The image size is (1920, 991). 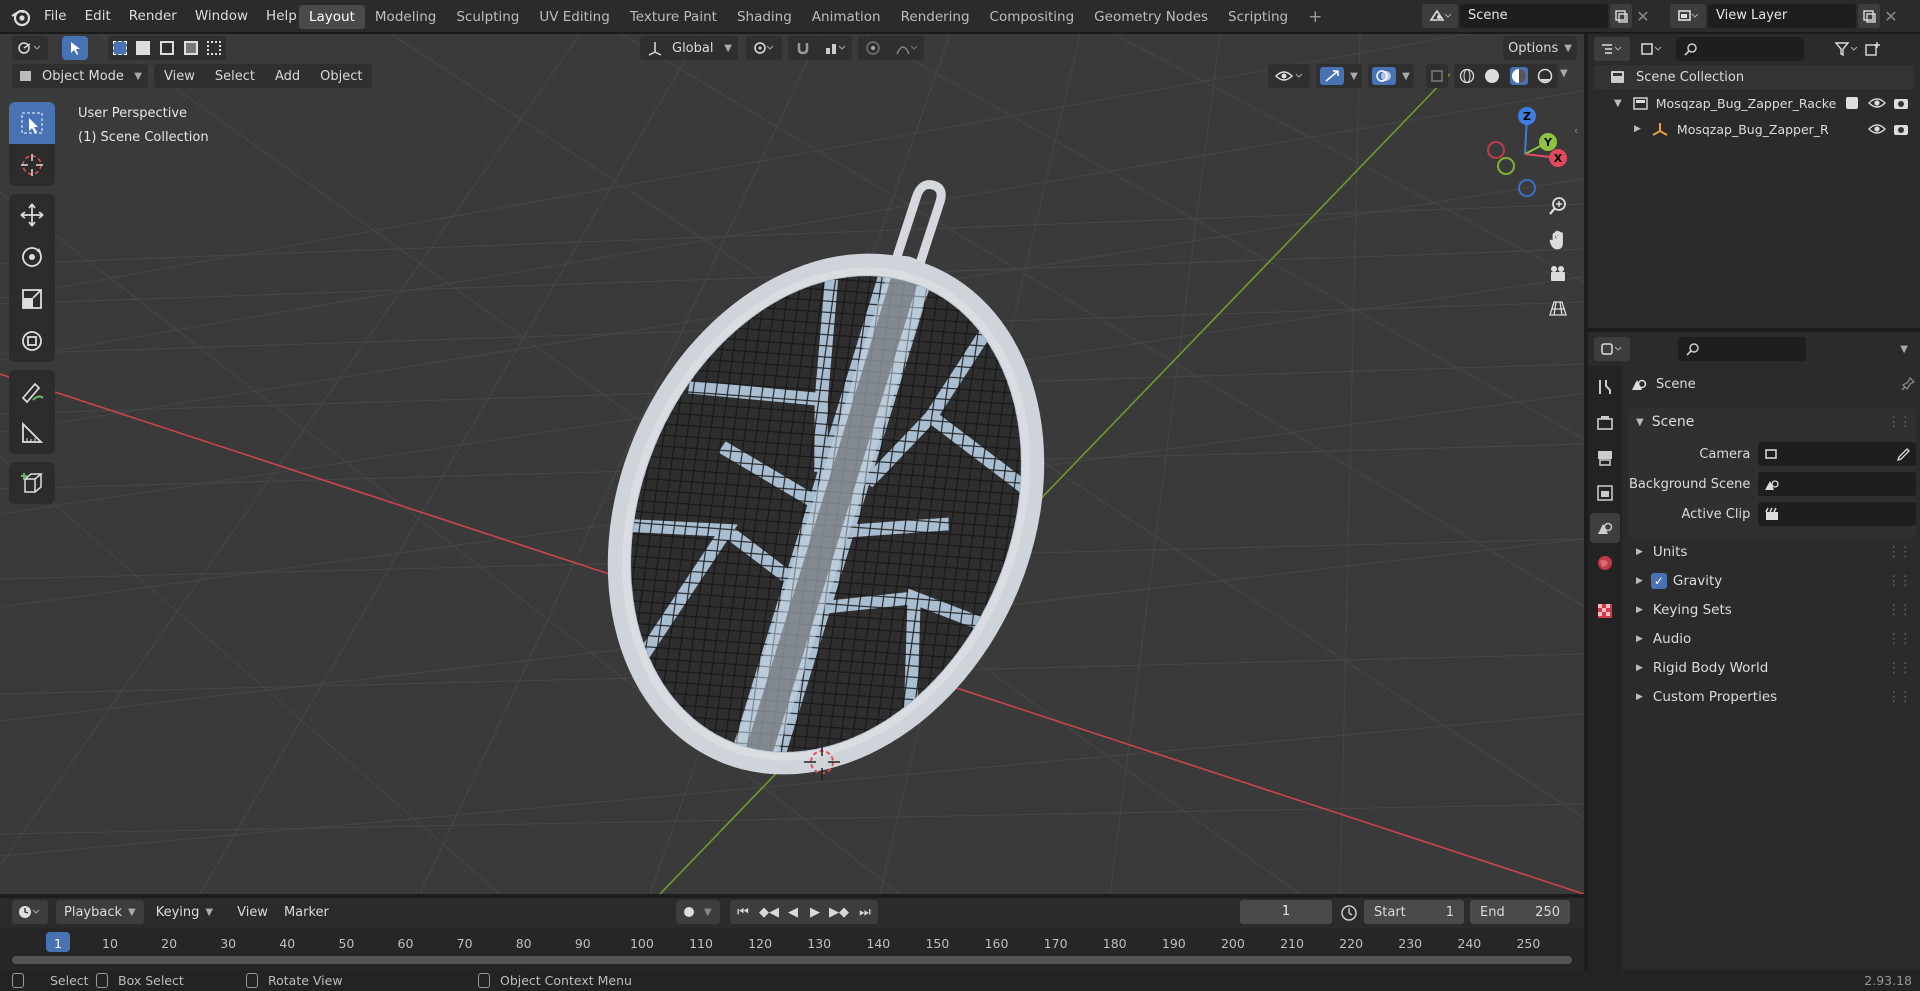 What do you see at coordinates (32, 391) in the screenshot?
I see `annotate-tool-icon` at bounding box center [32, 391].